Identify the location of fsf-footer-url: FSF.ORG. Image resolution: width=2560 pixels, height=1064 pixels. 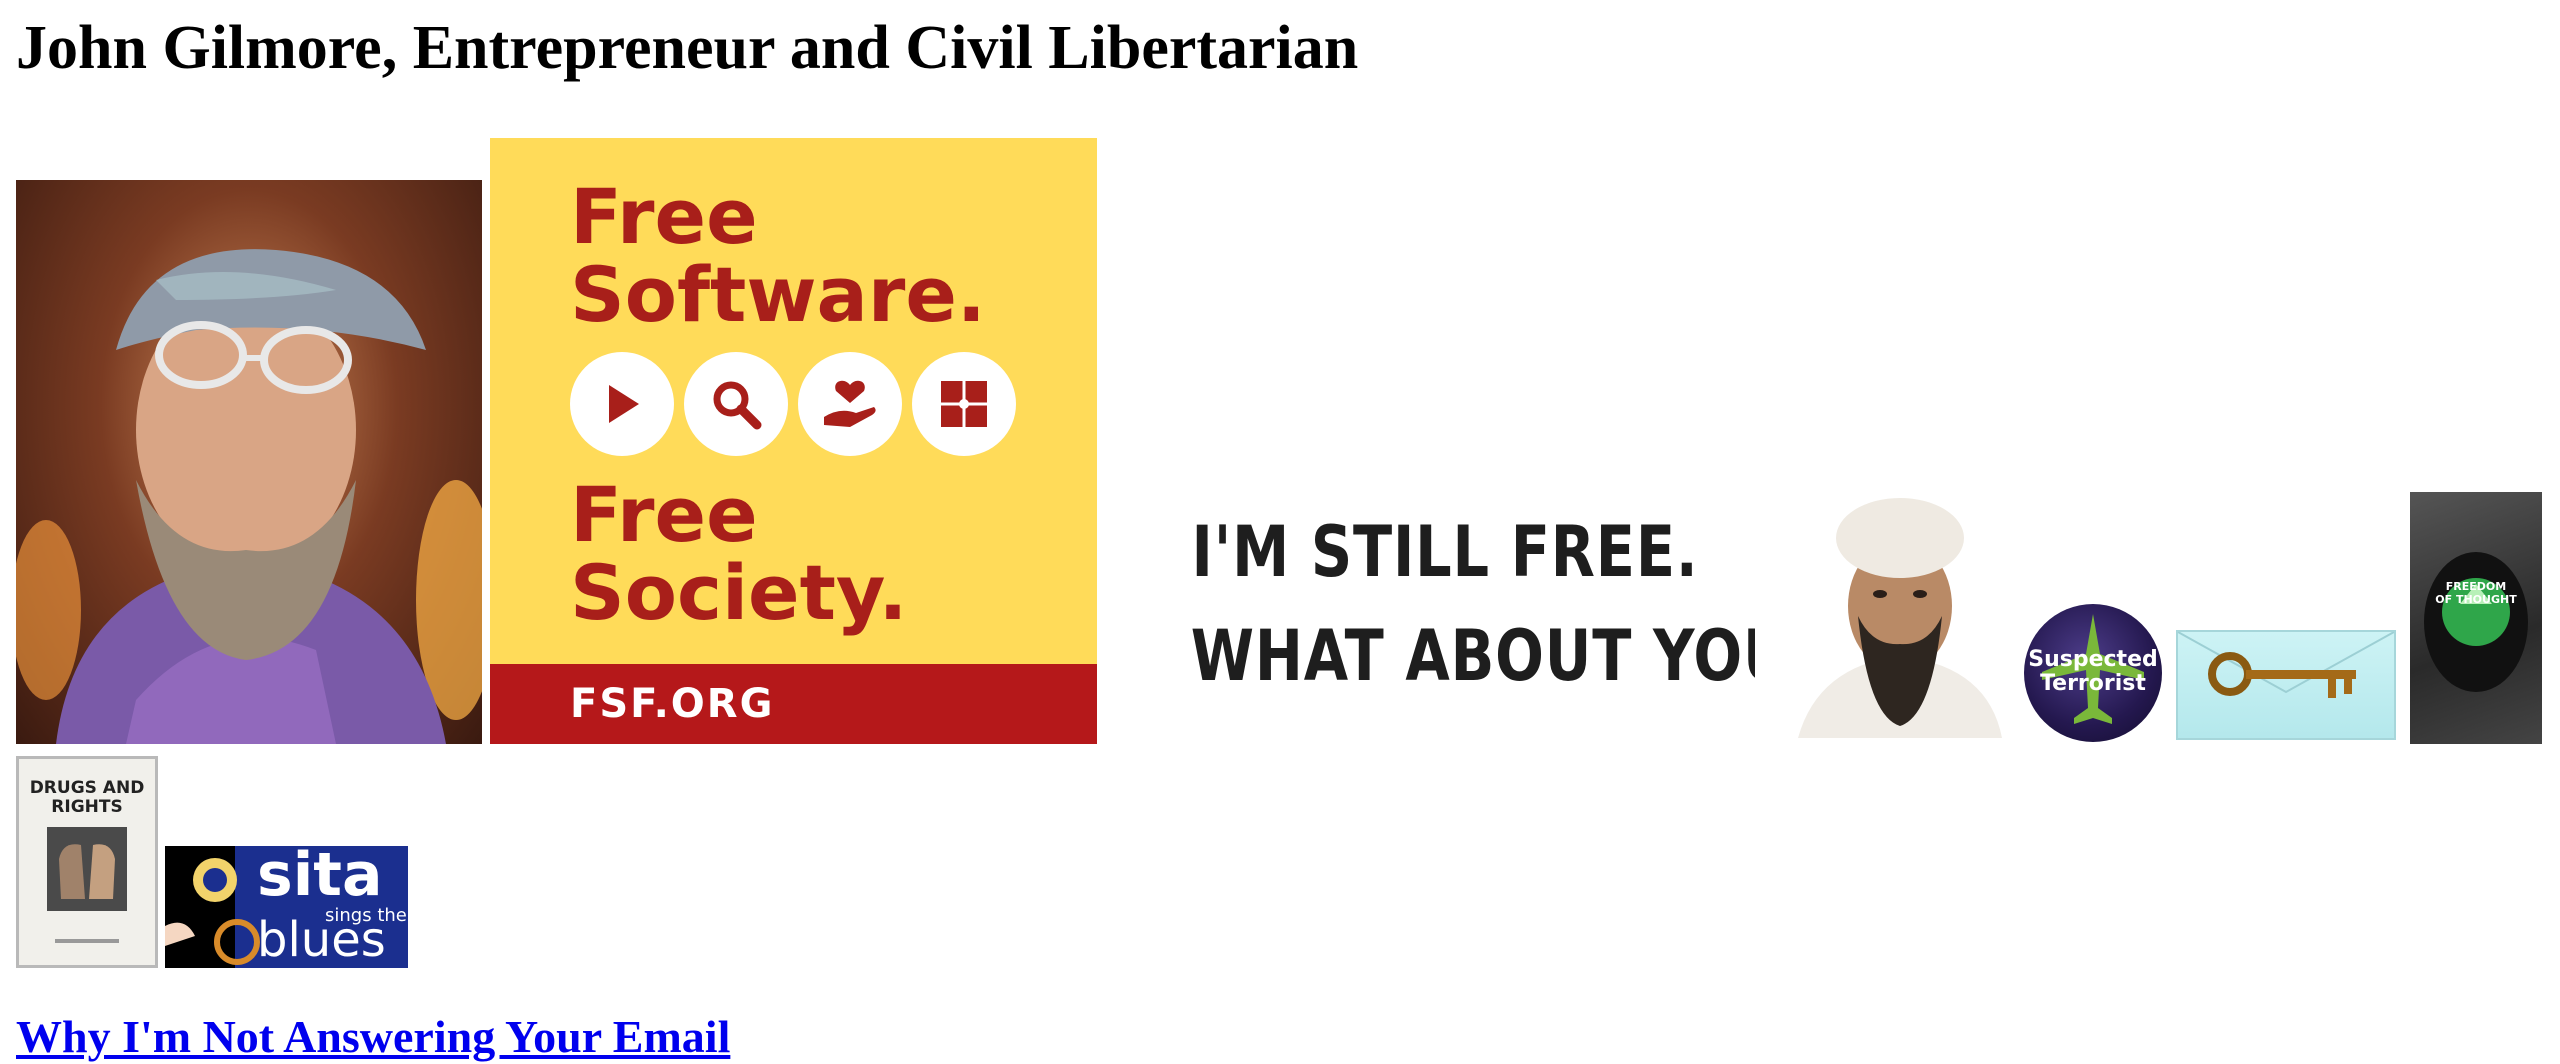
(793, 704).